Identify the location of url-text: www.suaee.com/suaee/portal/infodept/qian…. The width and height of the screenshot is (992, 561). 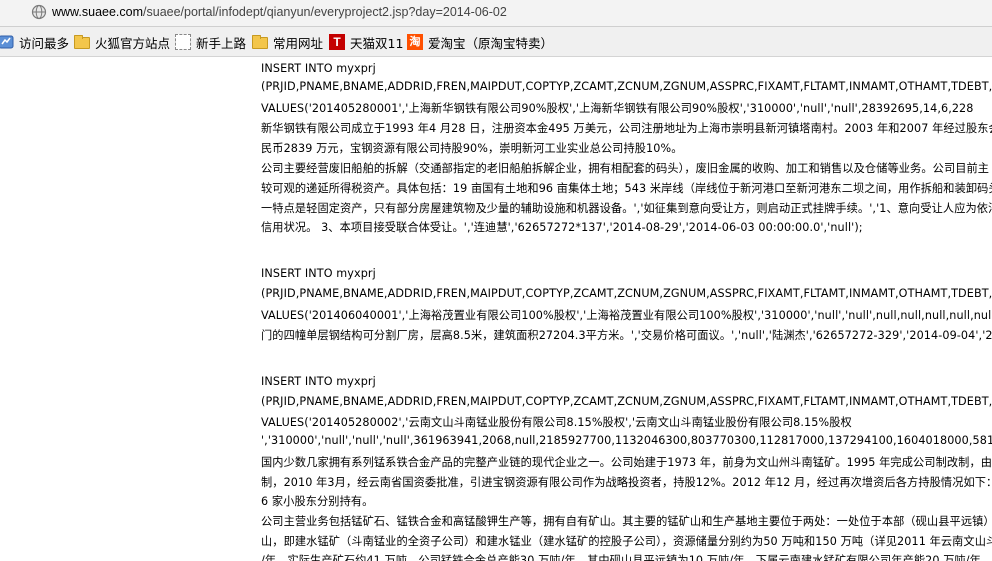
(279, 12).